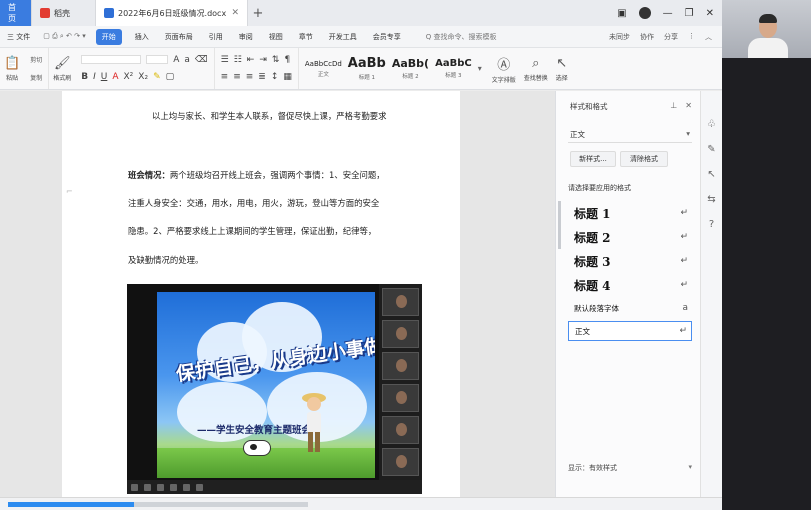  Describe the element at coordinates (343, 37) in the screenshot. I see `menu-developer: 开发工具` at that location.